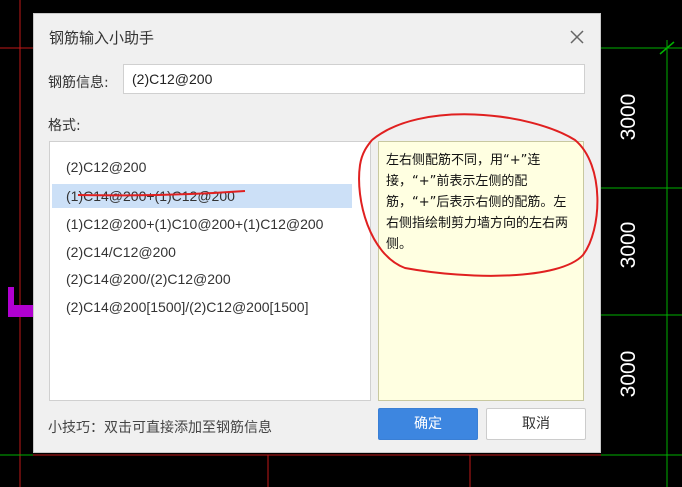 Image resolution: width=682 pixels, height=487 pixels. Describe the element at coordinates (202, 279) in the screenshot. I see `format-item: (2)C14@200/(2)C12@200` at that location.